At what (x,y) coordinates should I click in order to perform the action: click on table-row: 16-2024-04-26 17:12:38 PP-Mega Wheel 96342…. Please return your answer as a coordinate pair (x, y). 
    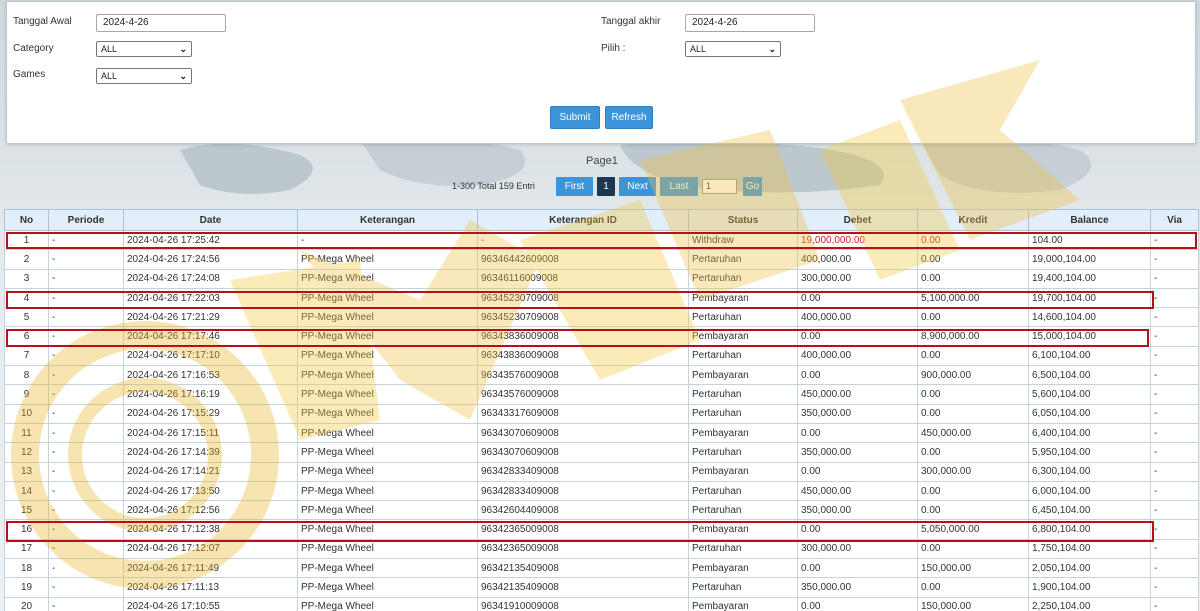
    Looking at the image, I should click on (601, 529).